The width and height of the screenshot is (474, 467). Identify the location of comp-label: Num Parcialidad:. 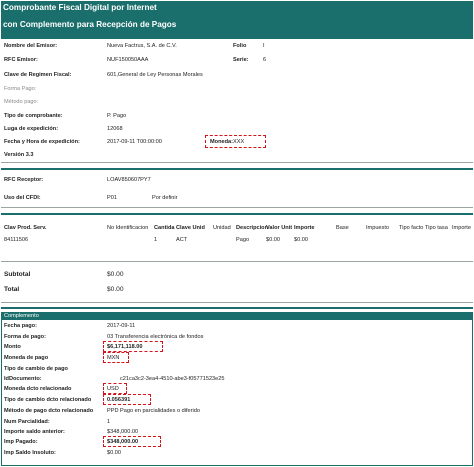
(27, 422).